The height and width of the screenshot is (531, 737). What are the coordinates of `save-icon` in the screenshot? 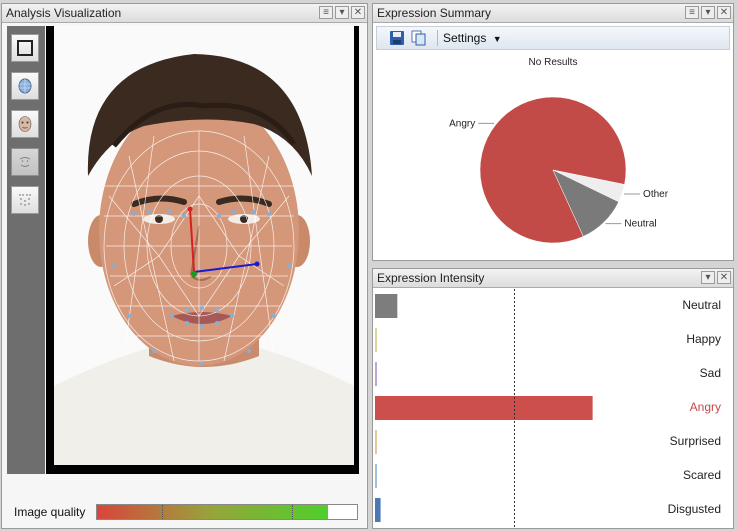 It's located at (397, 38).